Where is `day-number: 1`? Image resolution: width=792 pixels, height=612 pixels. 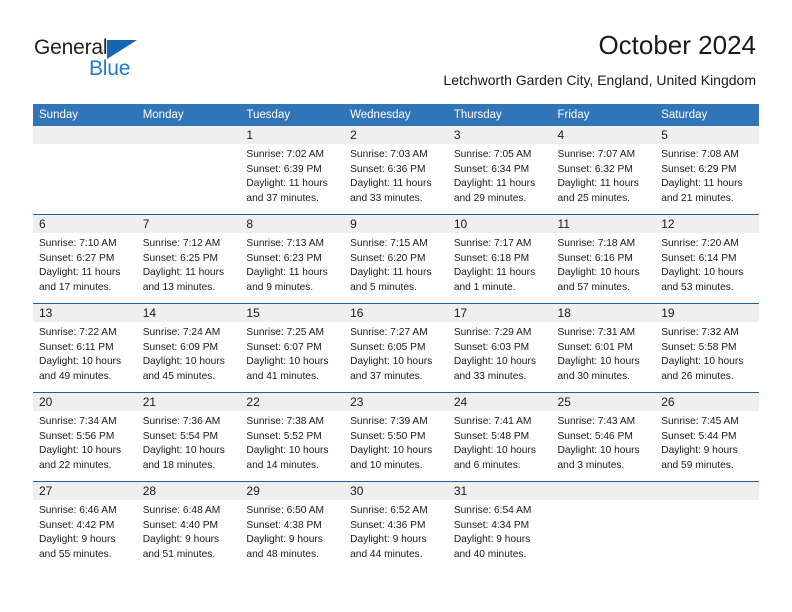
day-number: 1 is located at coordinates (292, 135).